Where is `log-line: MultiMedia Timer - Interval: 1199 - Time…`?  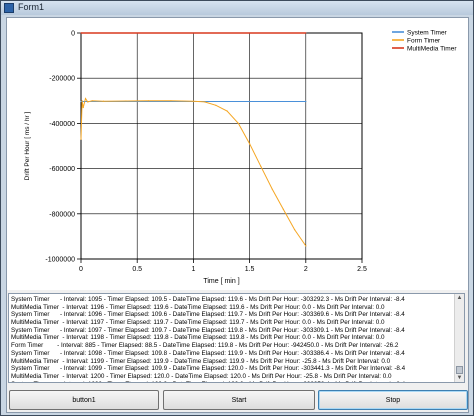 log-line: MultiMedia Timer - Interval: 1199 - Time… is located at coordinates (201, 361).